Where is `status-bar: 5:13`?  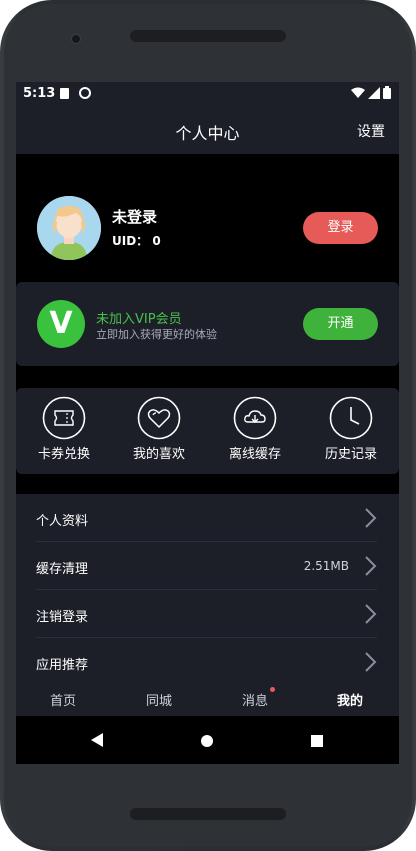
status-bar: 5:13 is located at coordinates (207, 94).